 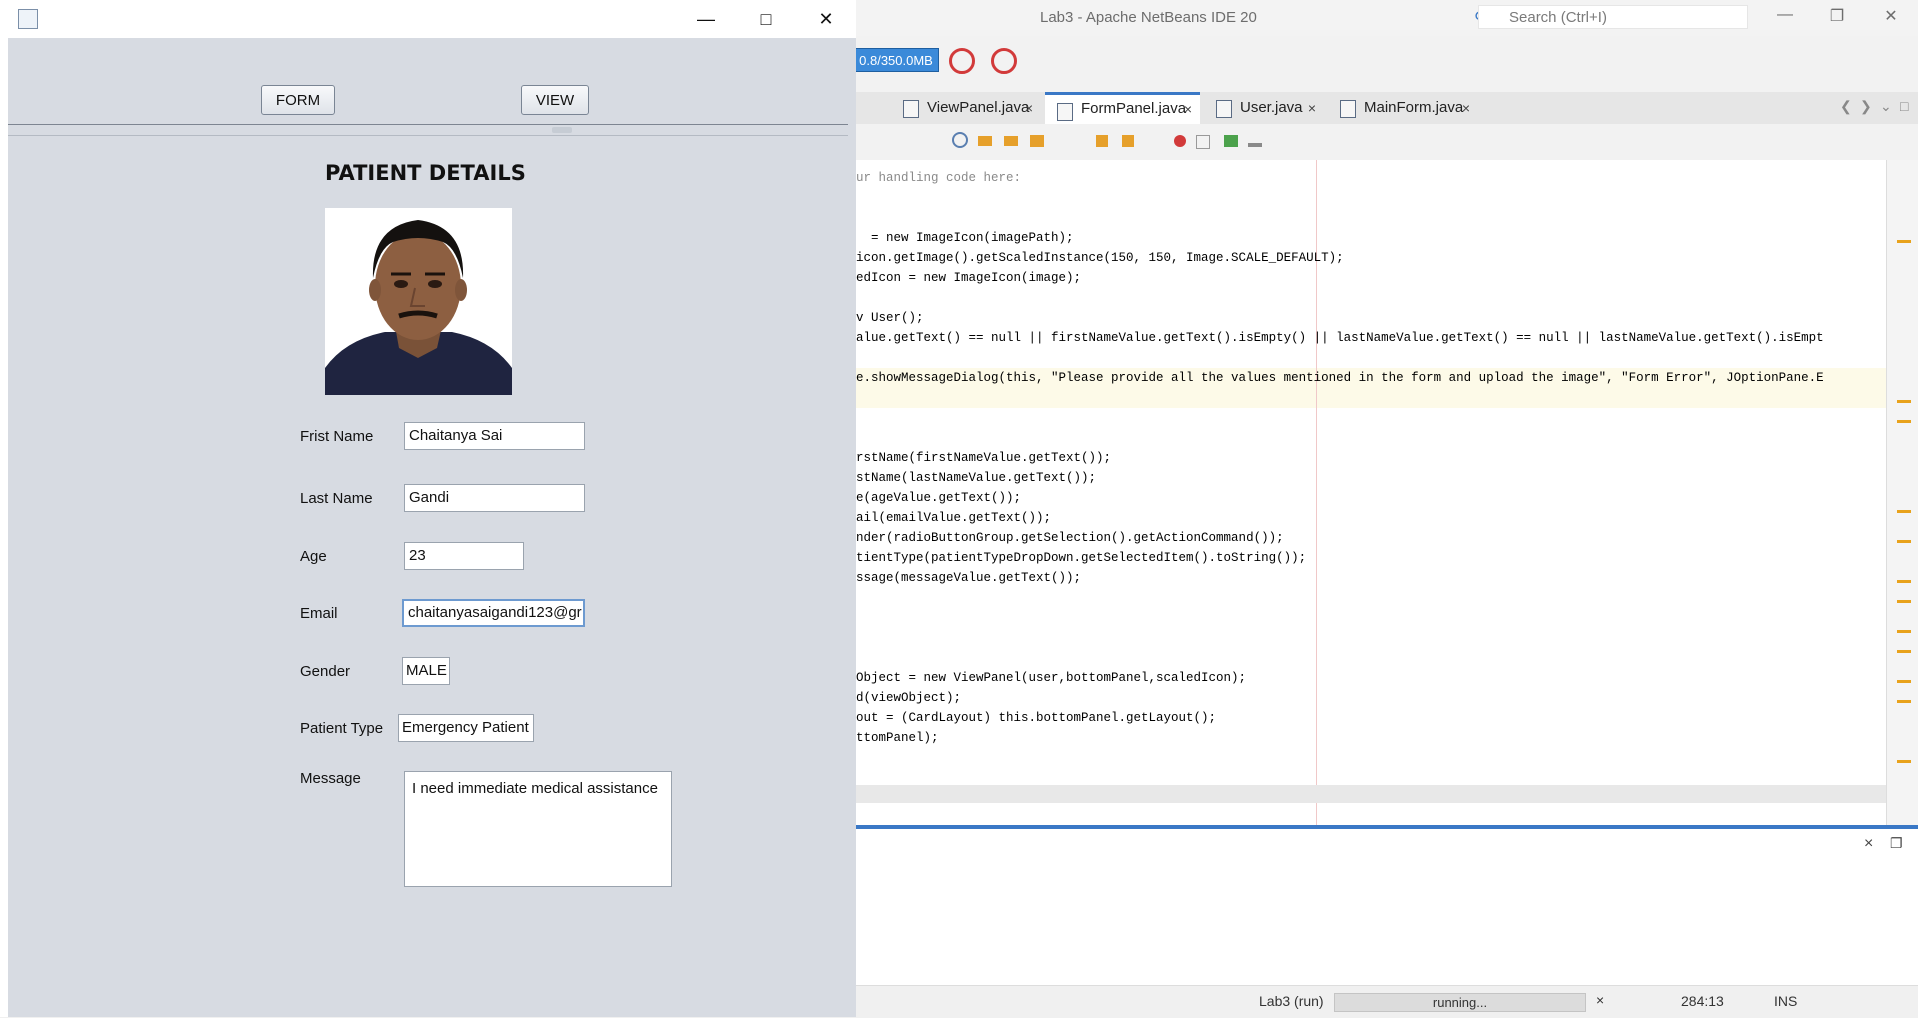 I want to click on view-button: VIEW, so click(x=555, y=100).